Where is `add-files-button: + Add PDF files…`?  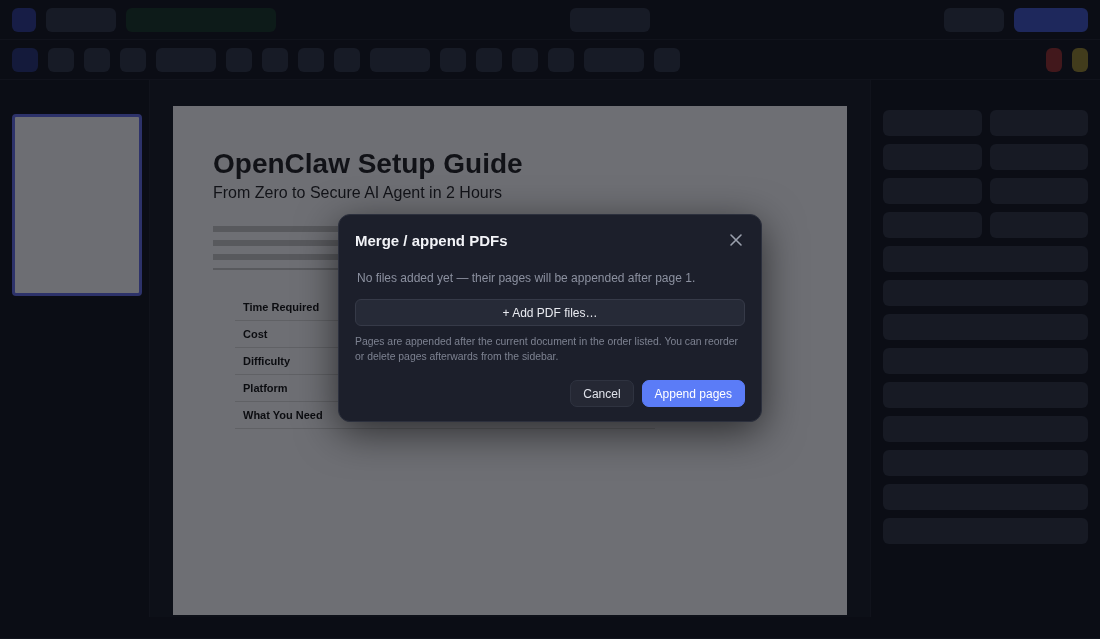
add-files-button: + Add PDF files… is located at coordinates (550, 312).